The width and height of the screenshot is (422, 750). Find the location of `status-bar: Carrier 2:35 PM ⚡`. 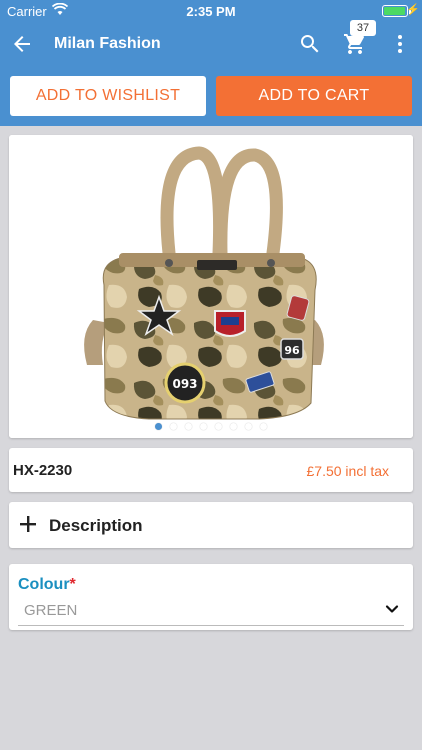

status-bar: Carrier 2:35 PM ⚡ is located at coordinates (211, 11).